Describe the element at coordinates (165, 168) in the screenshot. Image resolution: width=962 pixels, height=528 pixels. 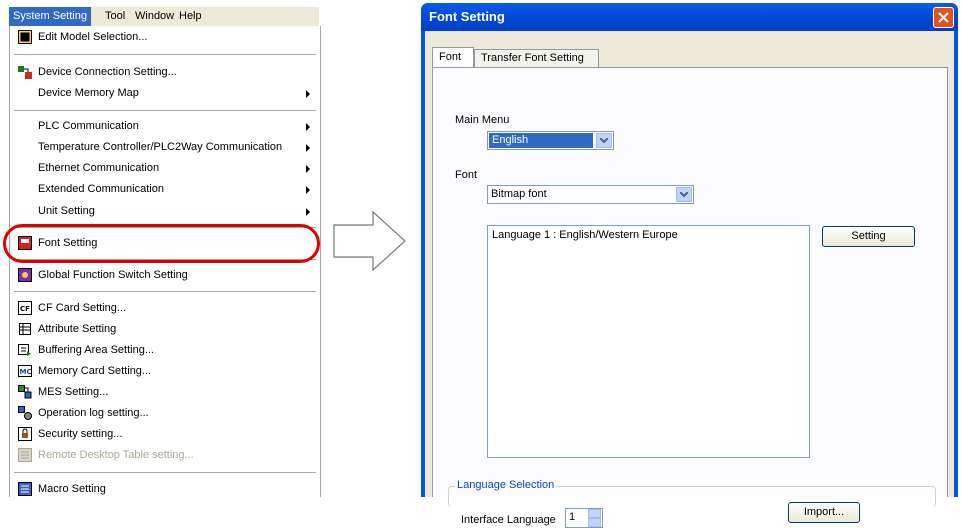
I see `menu-item-ethernet-communication: Ethernet Communication` at that location.